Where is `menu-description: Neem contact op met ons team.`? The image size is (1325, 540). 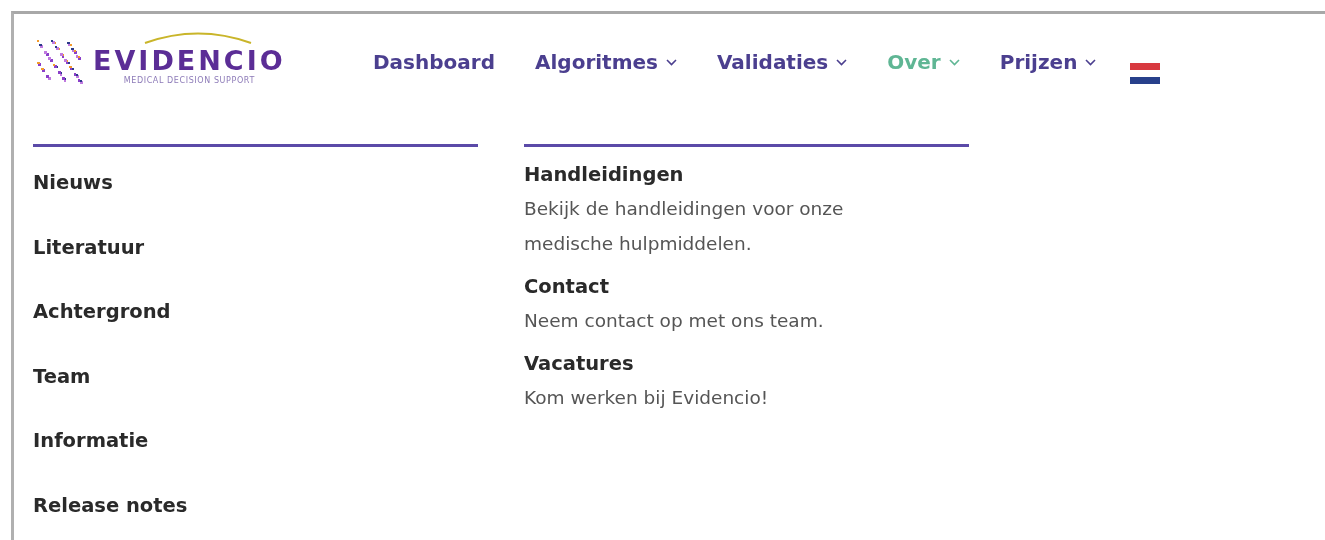 menu-description: Neem contact op met ons team. is located at coordinates (674, 321).